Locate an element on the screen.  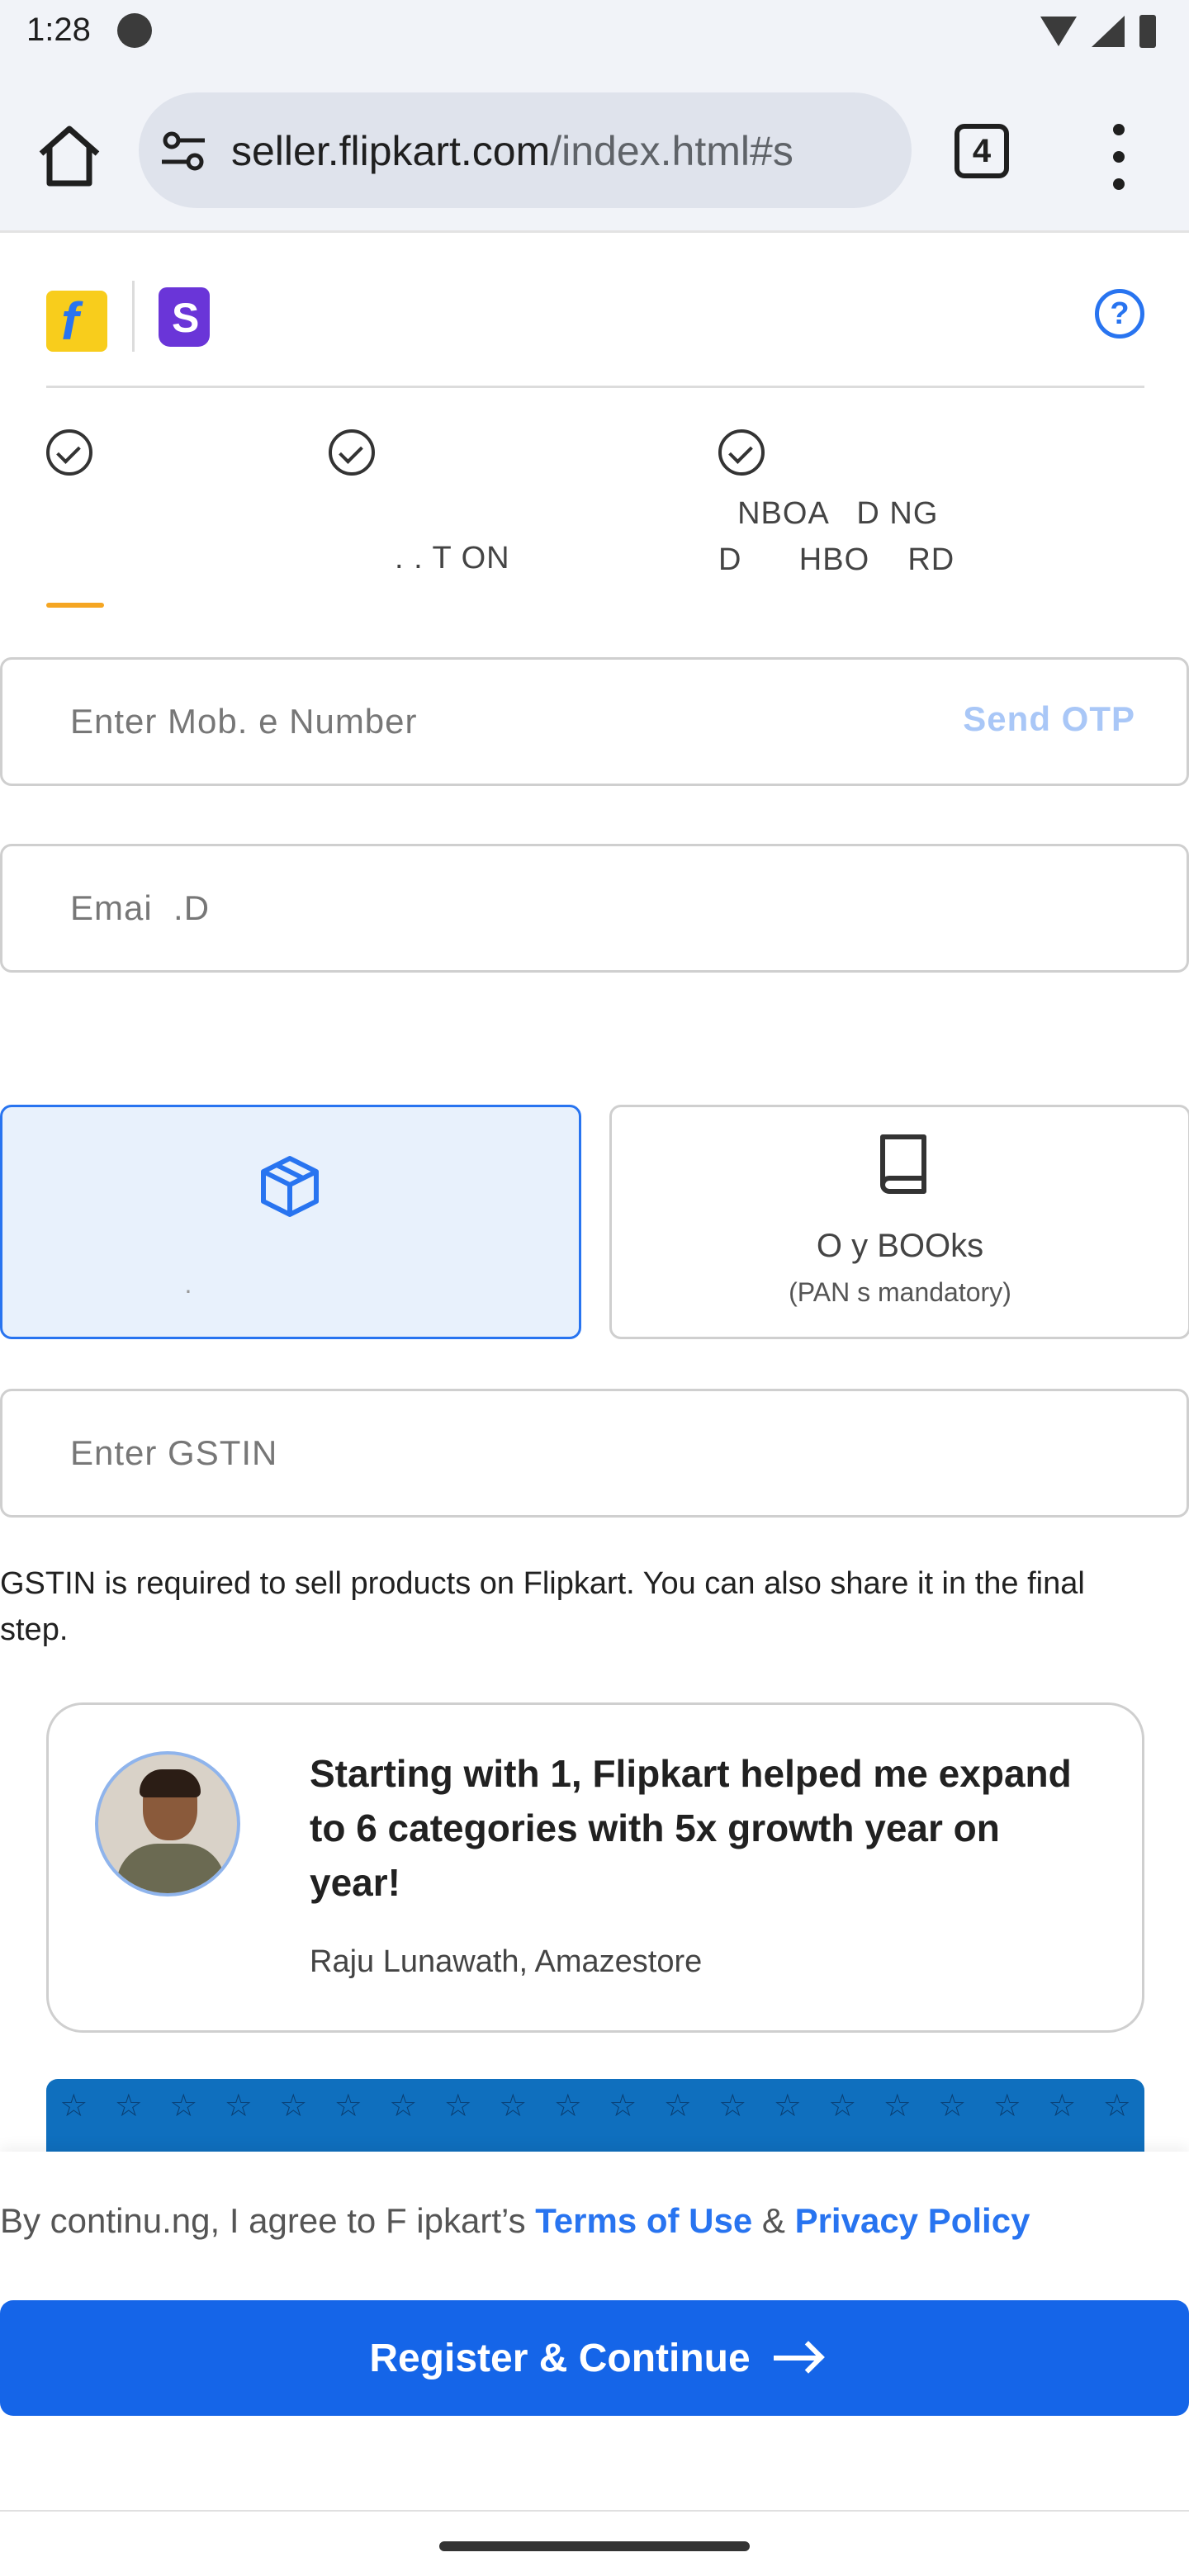
package-icon is located at coordinates (289, 1188).